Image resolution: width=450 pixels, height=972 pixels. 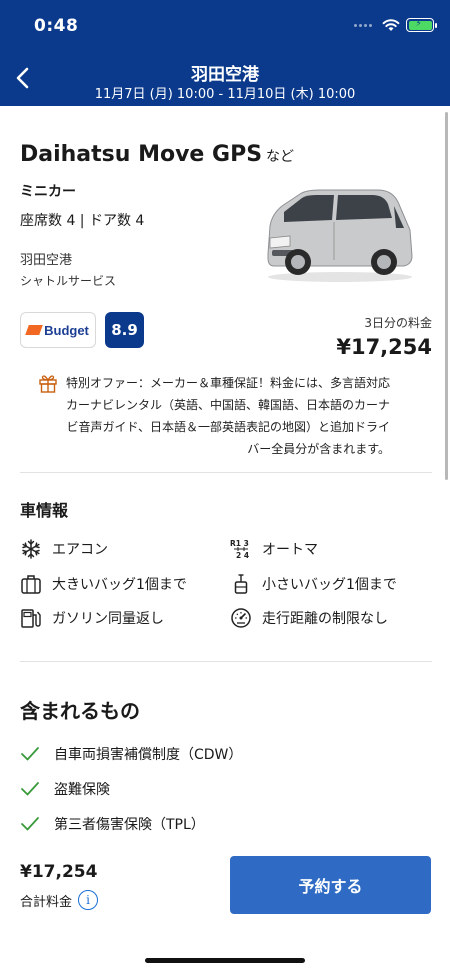 What do you see at coordinates (241, 584) in the screenshot?
I see `small-bag-icon` at bounding box center [241, 584].